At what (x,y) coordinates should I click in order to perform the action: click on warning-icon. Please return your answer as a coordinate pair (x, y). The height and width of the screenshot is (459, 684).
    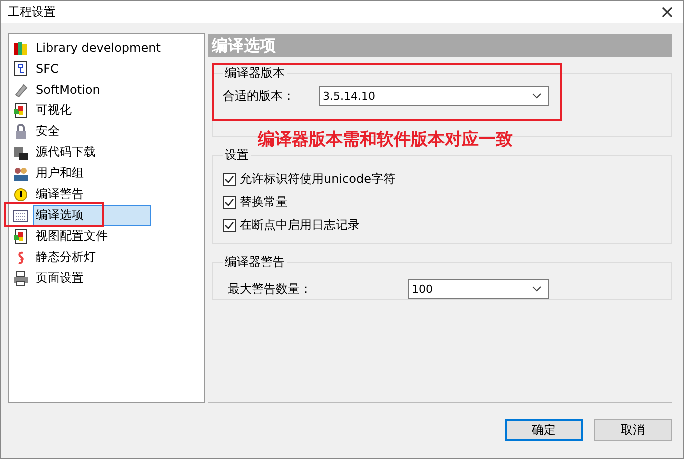
    Looking at the image, I should click on (21, 194).